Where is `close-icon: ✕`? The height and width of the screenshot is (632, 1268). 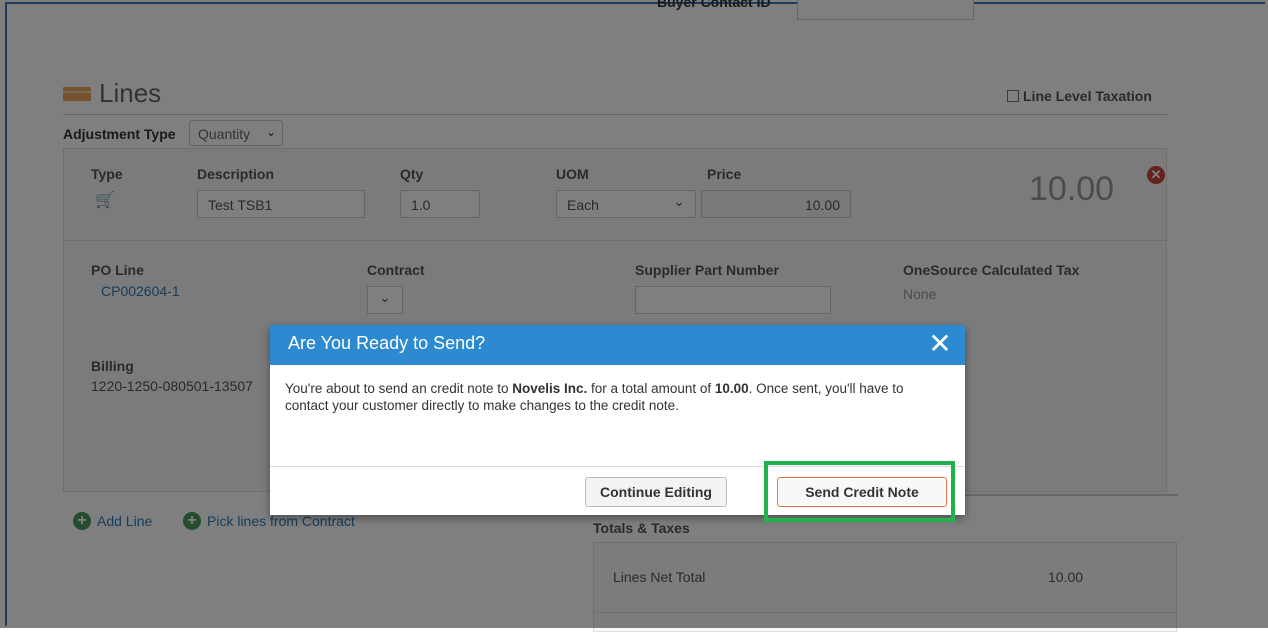
close-icon: ✕ is located at coordinates (940, 344).